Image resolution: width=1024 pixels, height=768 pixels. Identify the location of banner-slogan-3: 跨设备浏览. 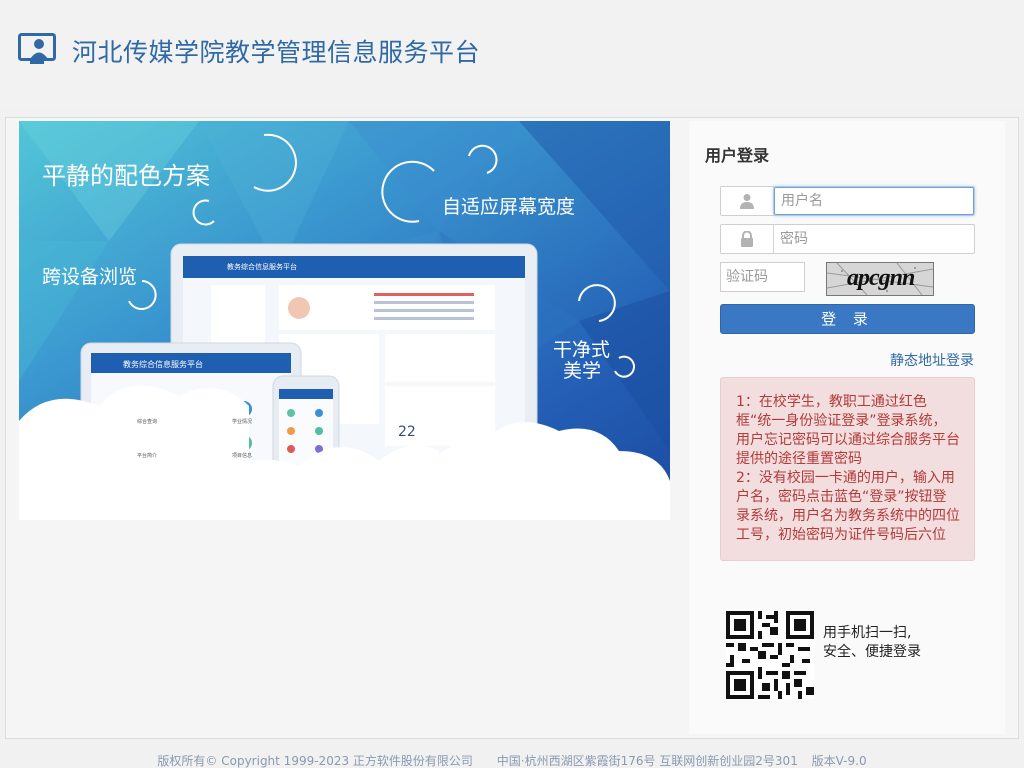
(90, 277).